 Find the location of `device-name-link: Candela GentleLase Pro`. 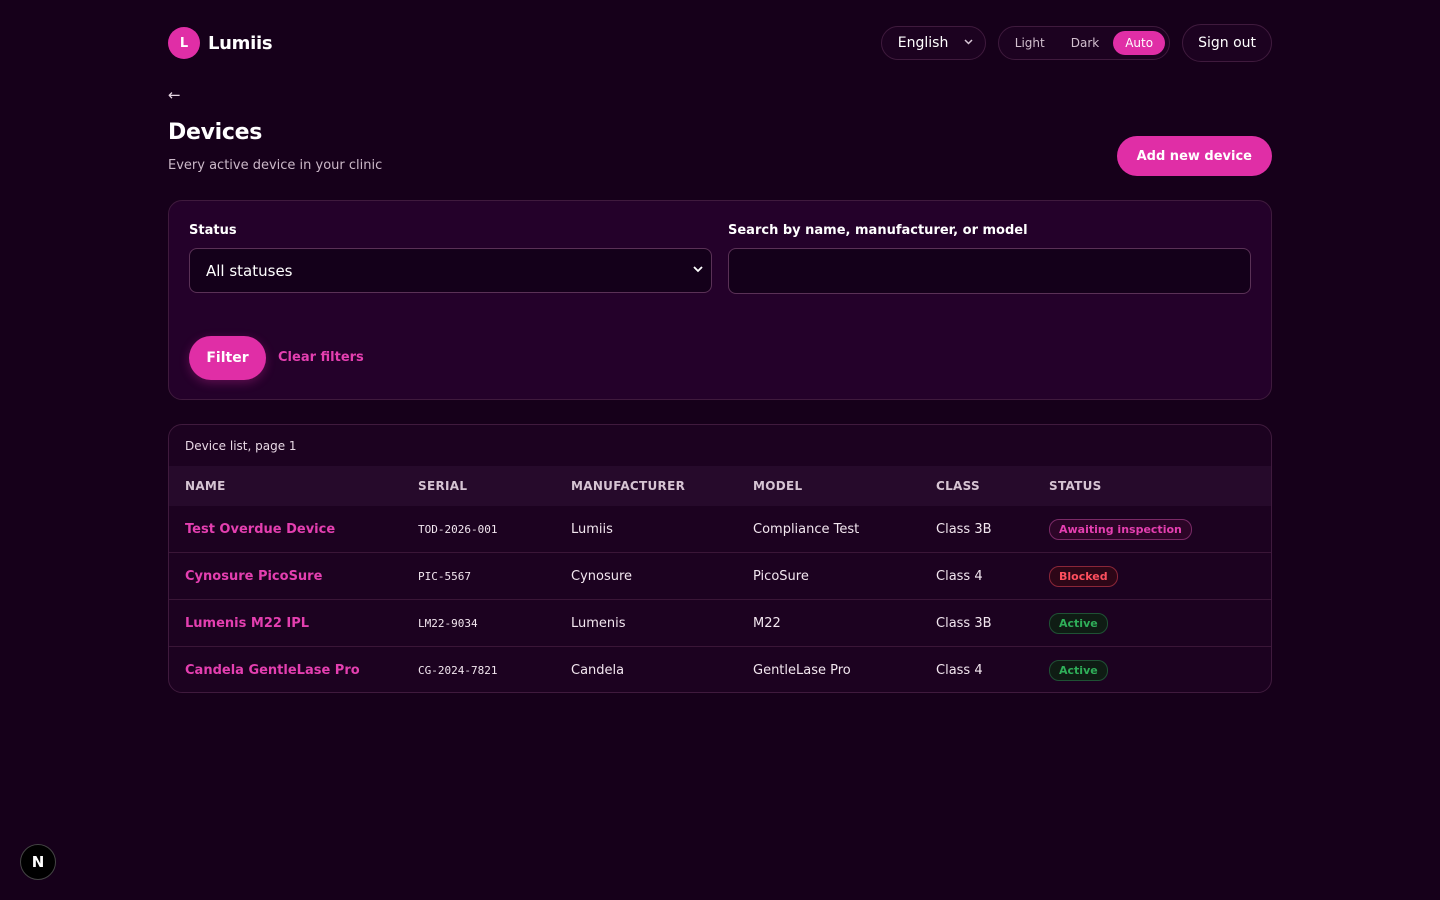

device-name-link: Candela GentleLase Pro is located at coordinates (272, 670).